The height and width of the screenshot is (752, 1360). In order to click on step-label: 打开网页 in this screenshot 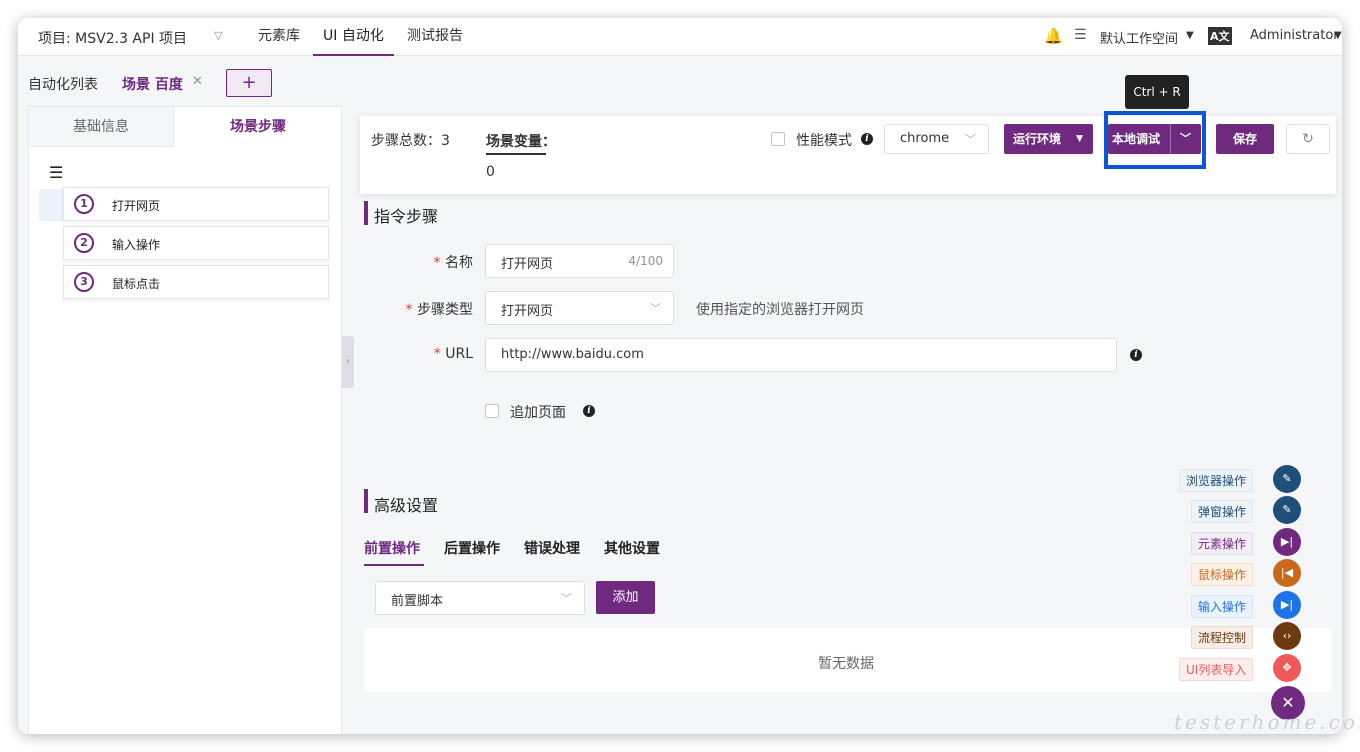, I will do `click(136, 206)`.